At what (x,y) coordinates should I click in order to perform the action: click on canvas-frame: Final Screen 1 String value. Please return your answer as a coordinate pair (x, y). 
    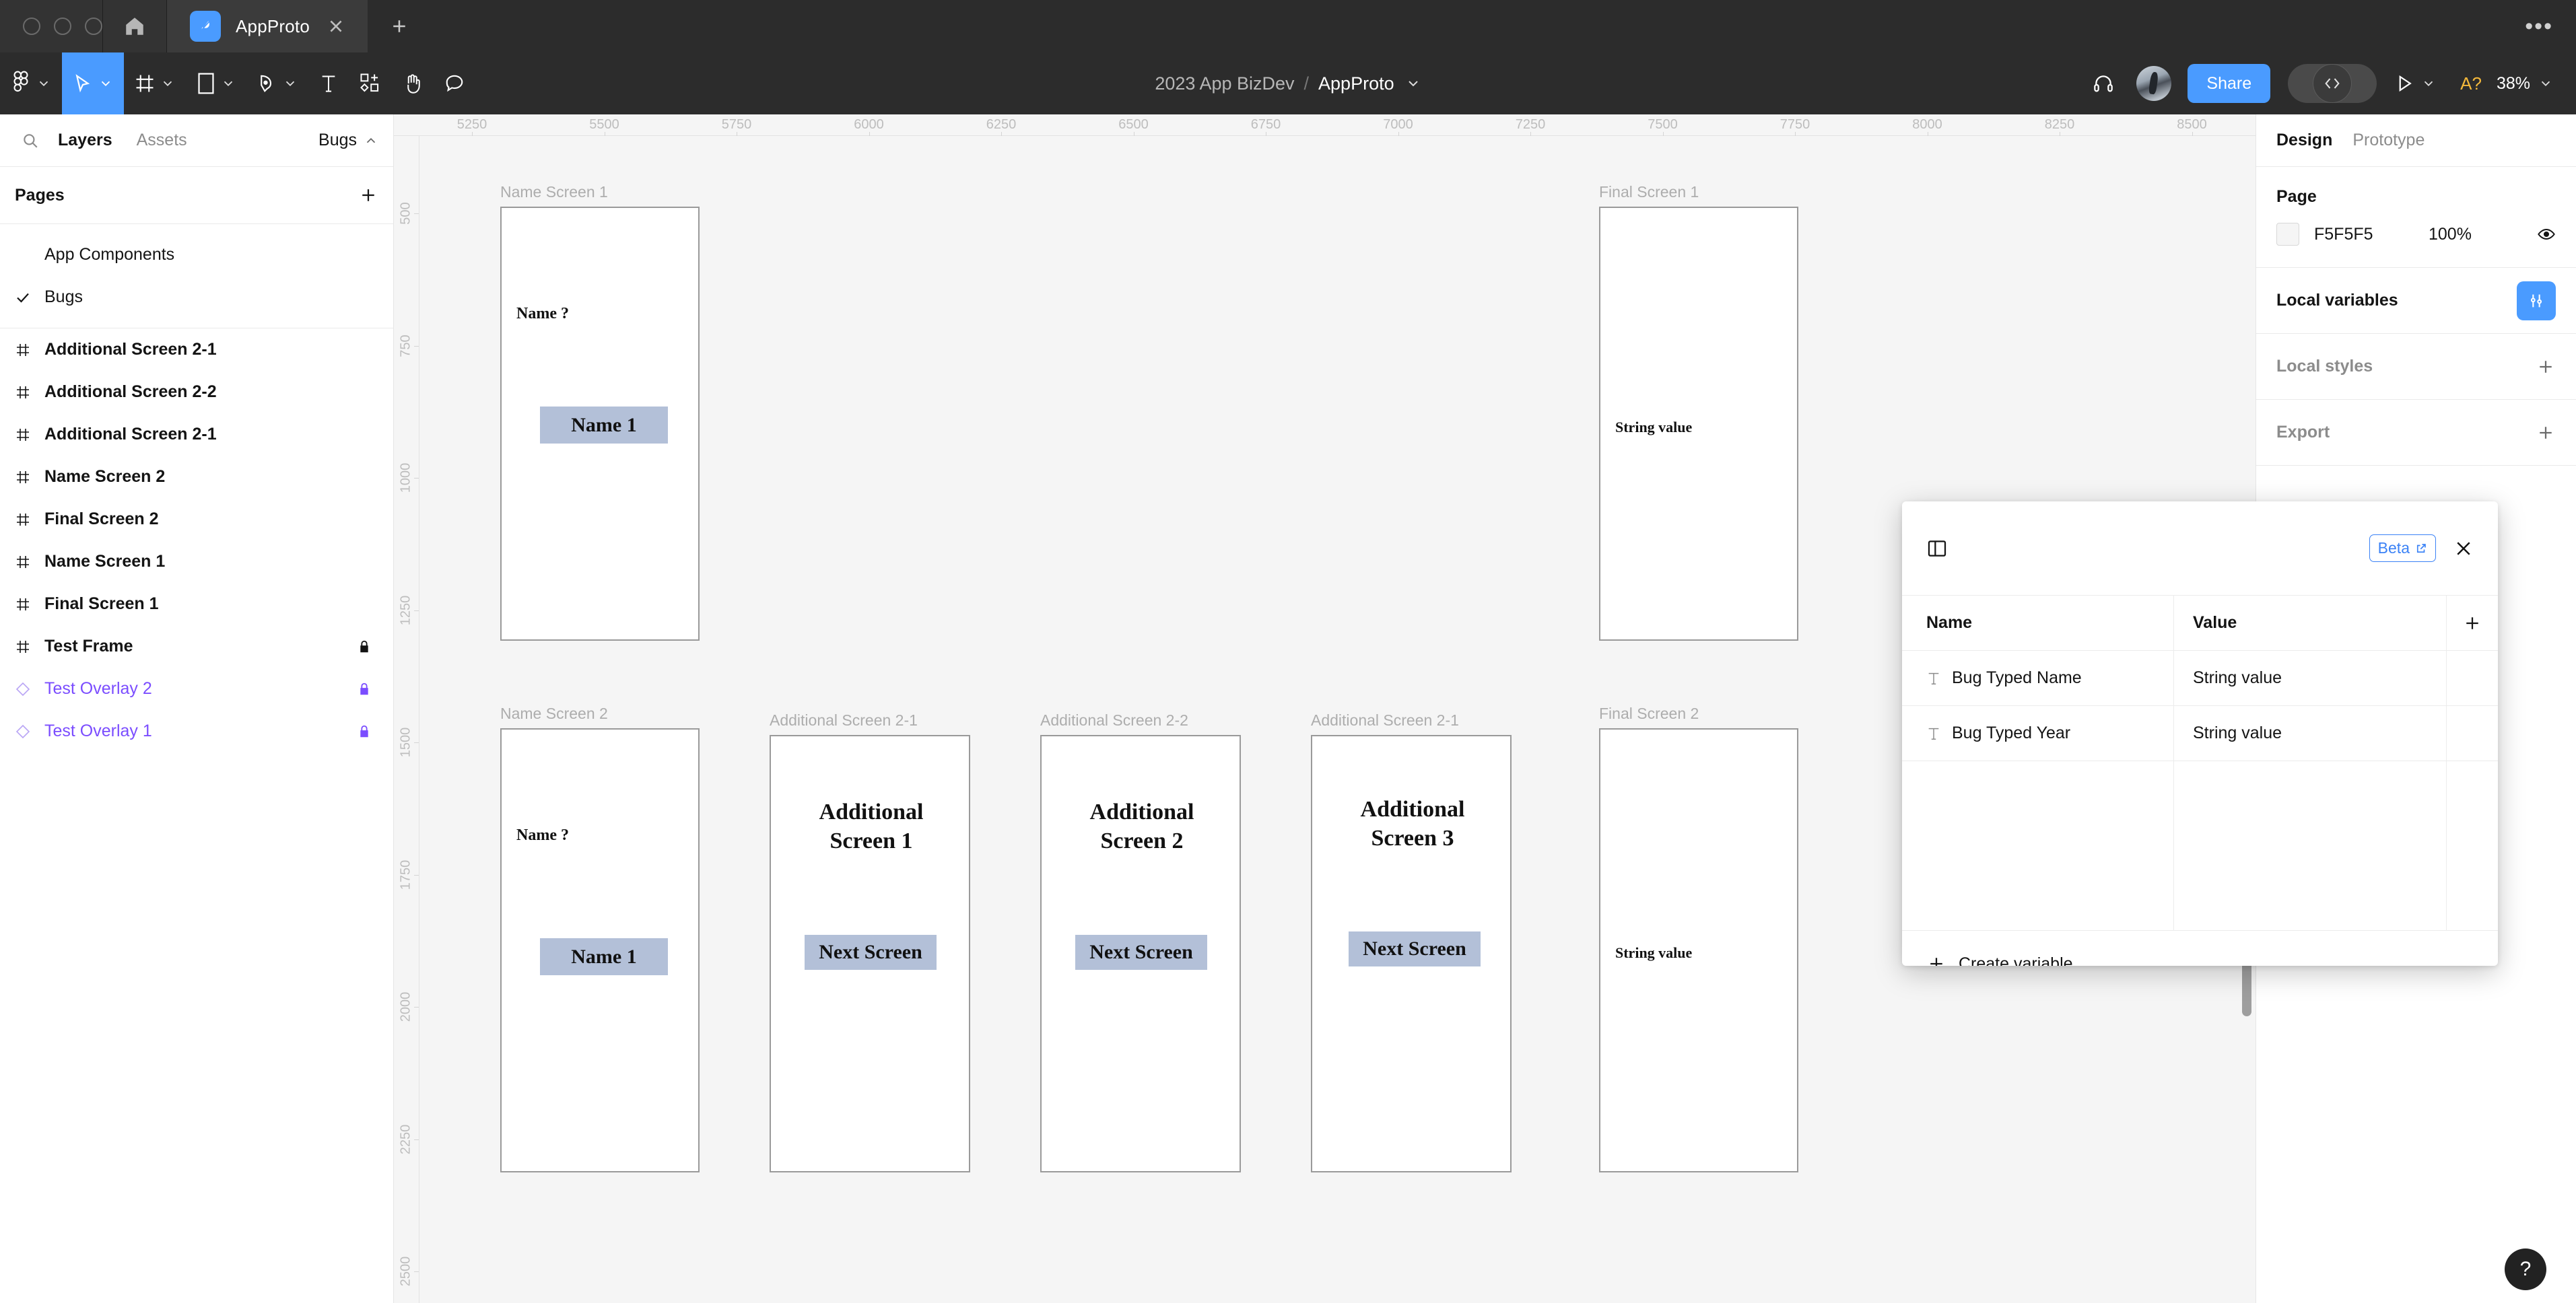
    Looking at the image, I should click on (1698, 412).